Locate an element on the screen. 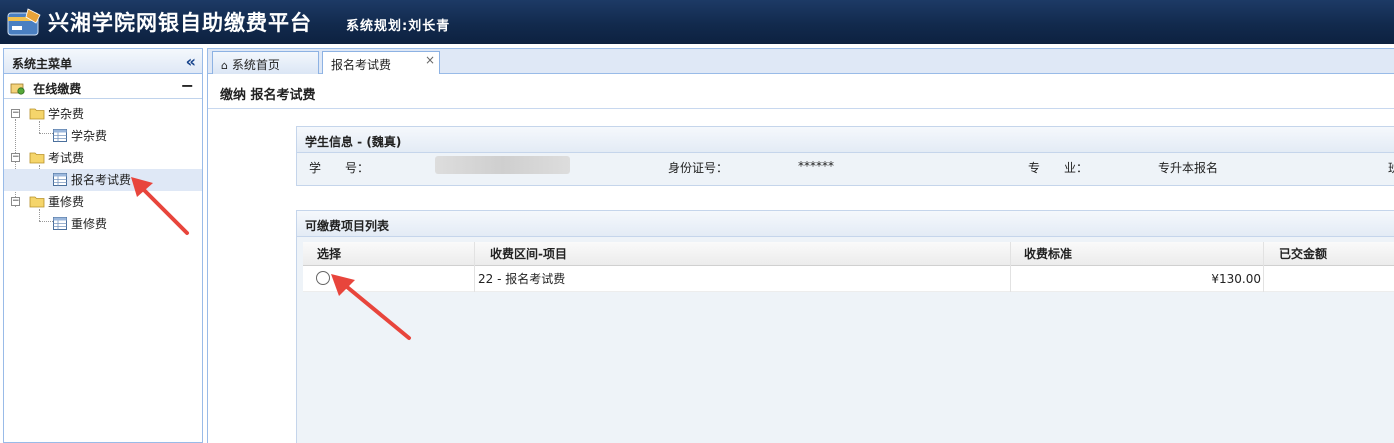 This screenshot has height=443, width=1394. app-title: 兴湘学院网银自助缴费平台 is located at coordinates (180, 23).